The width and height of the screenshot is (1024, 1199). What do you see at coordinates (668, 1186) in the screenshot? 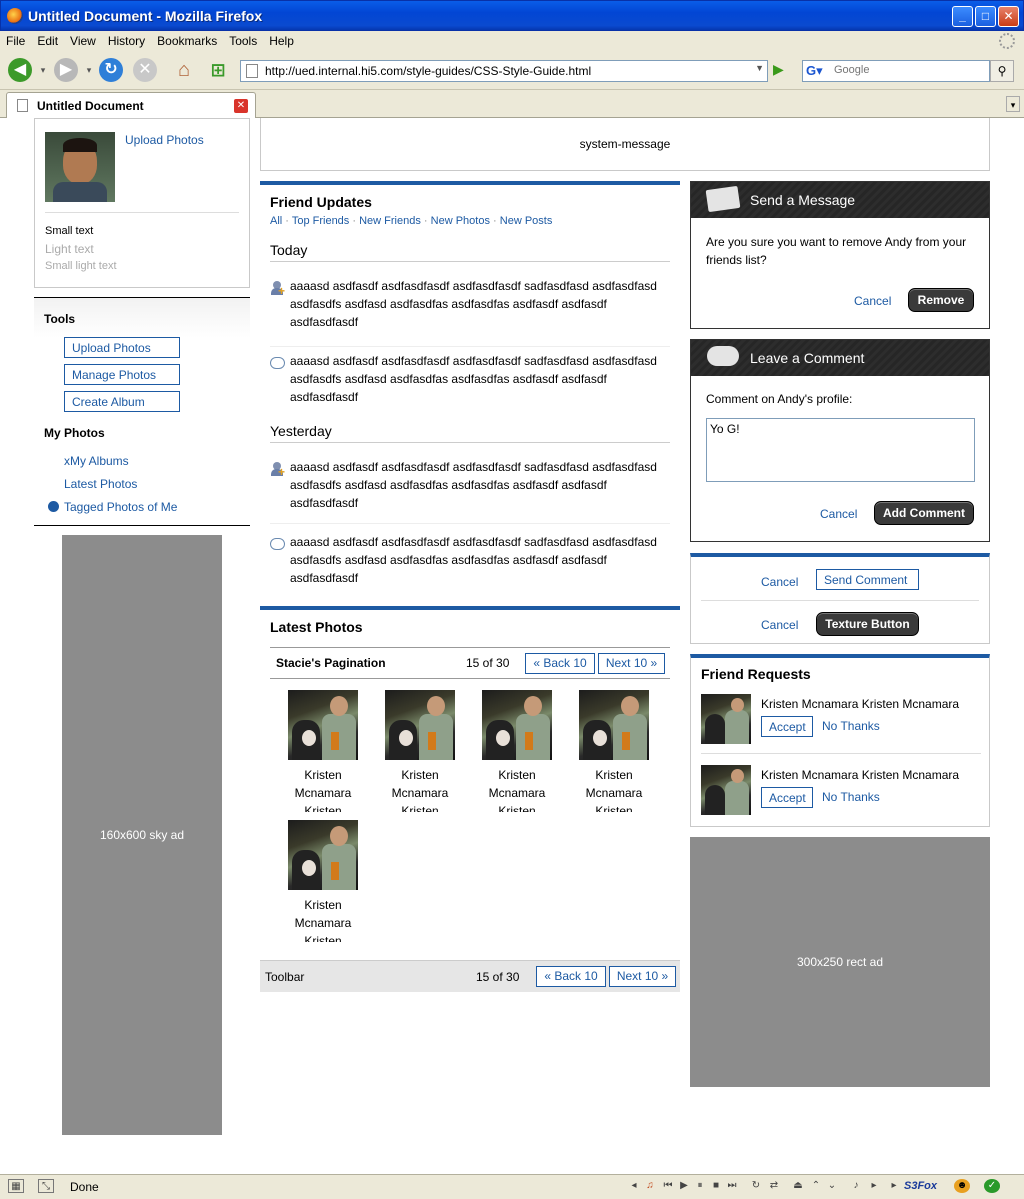
I see `media-rewind-icon: ⏮` at bounding box center [668, 1186].